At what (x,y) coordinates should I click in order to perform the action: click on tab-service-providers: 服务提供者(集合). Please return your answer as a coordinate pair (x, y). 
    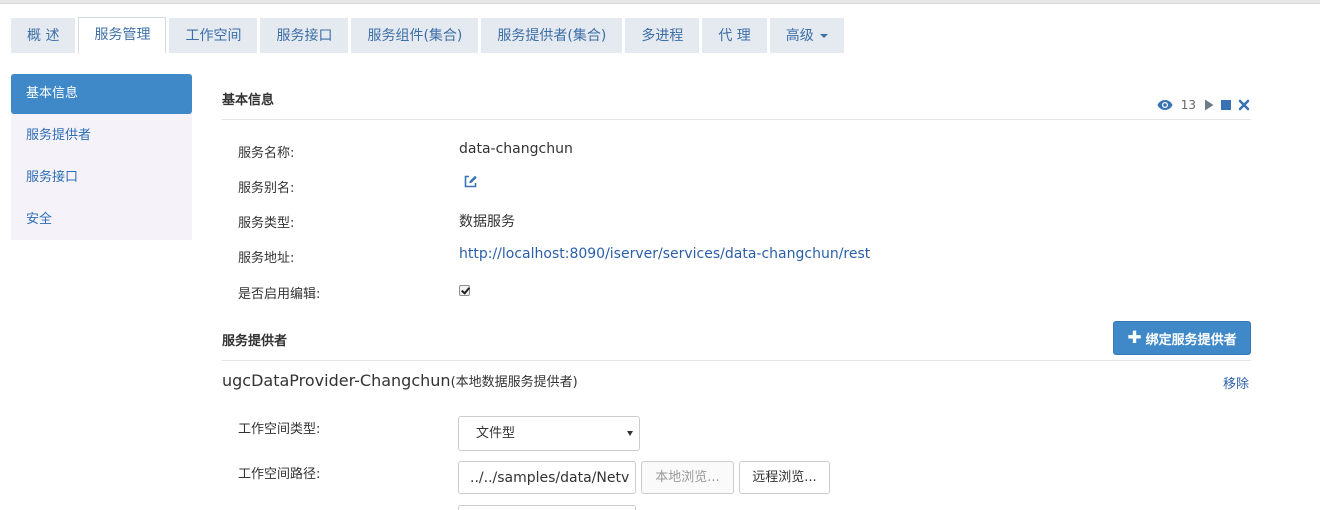
    Looking at the image, I should click on (552, 35).